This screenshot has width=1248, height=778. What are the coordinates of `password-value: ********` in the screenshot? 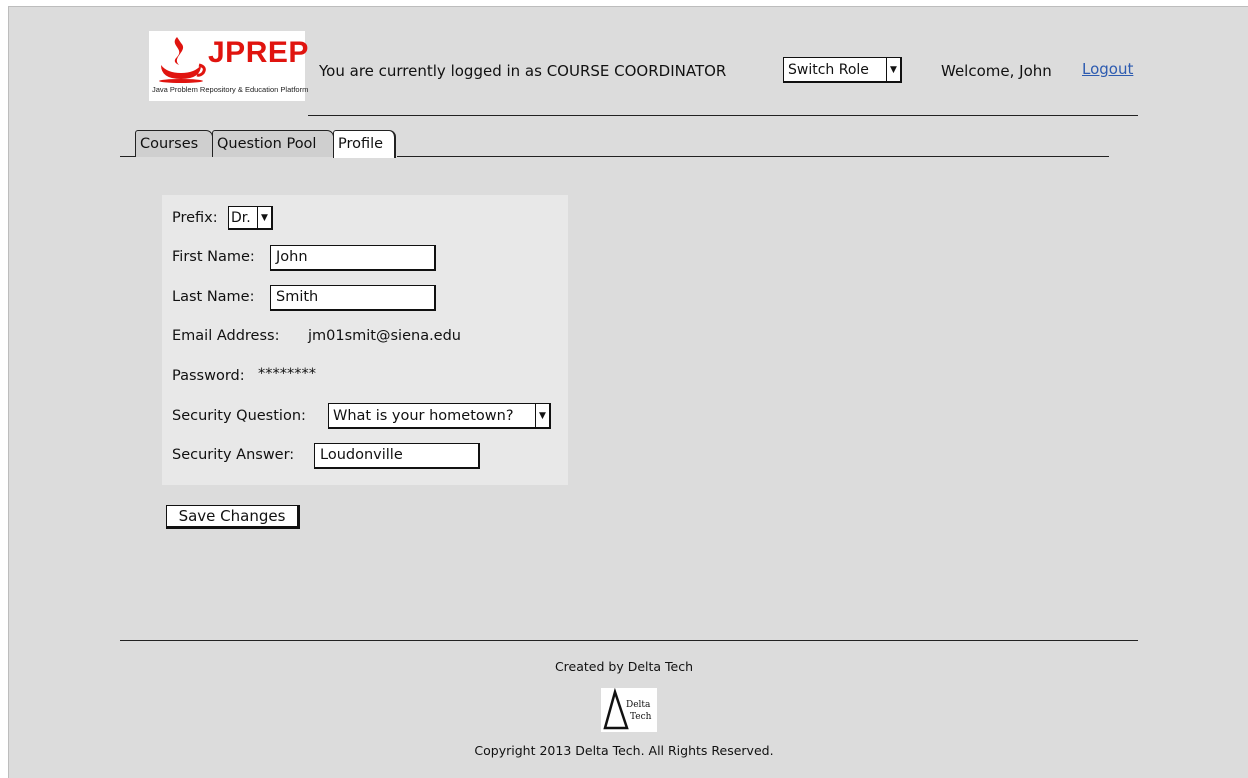 It's located at (287, 374).